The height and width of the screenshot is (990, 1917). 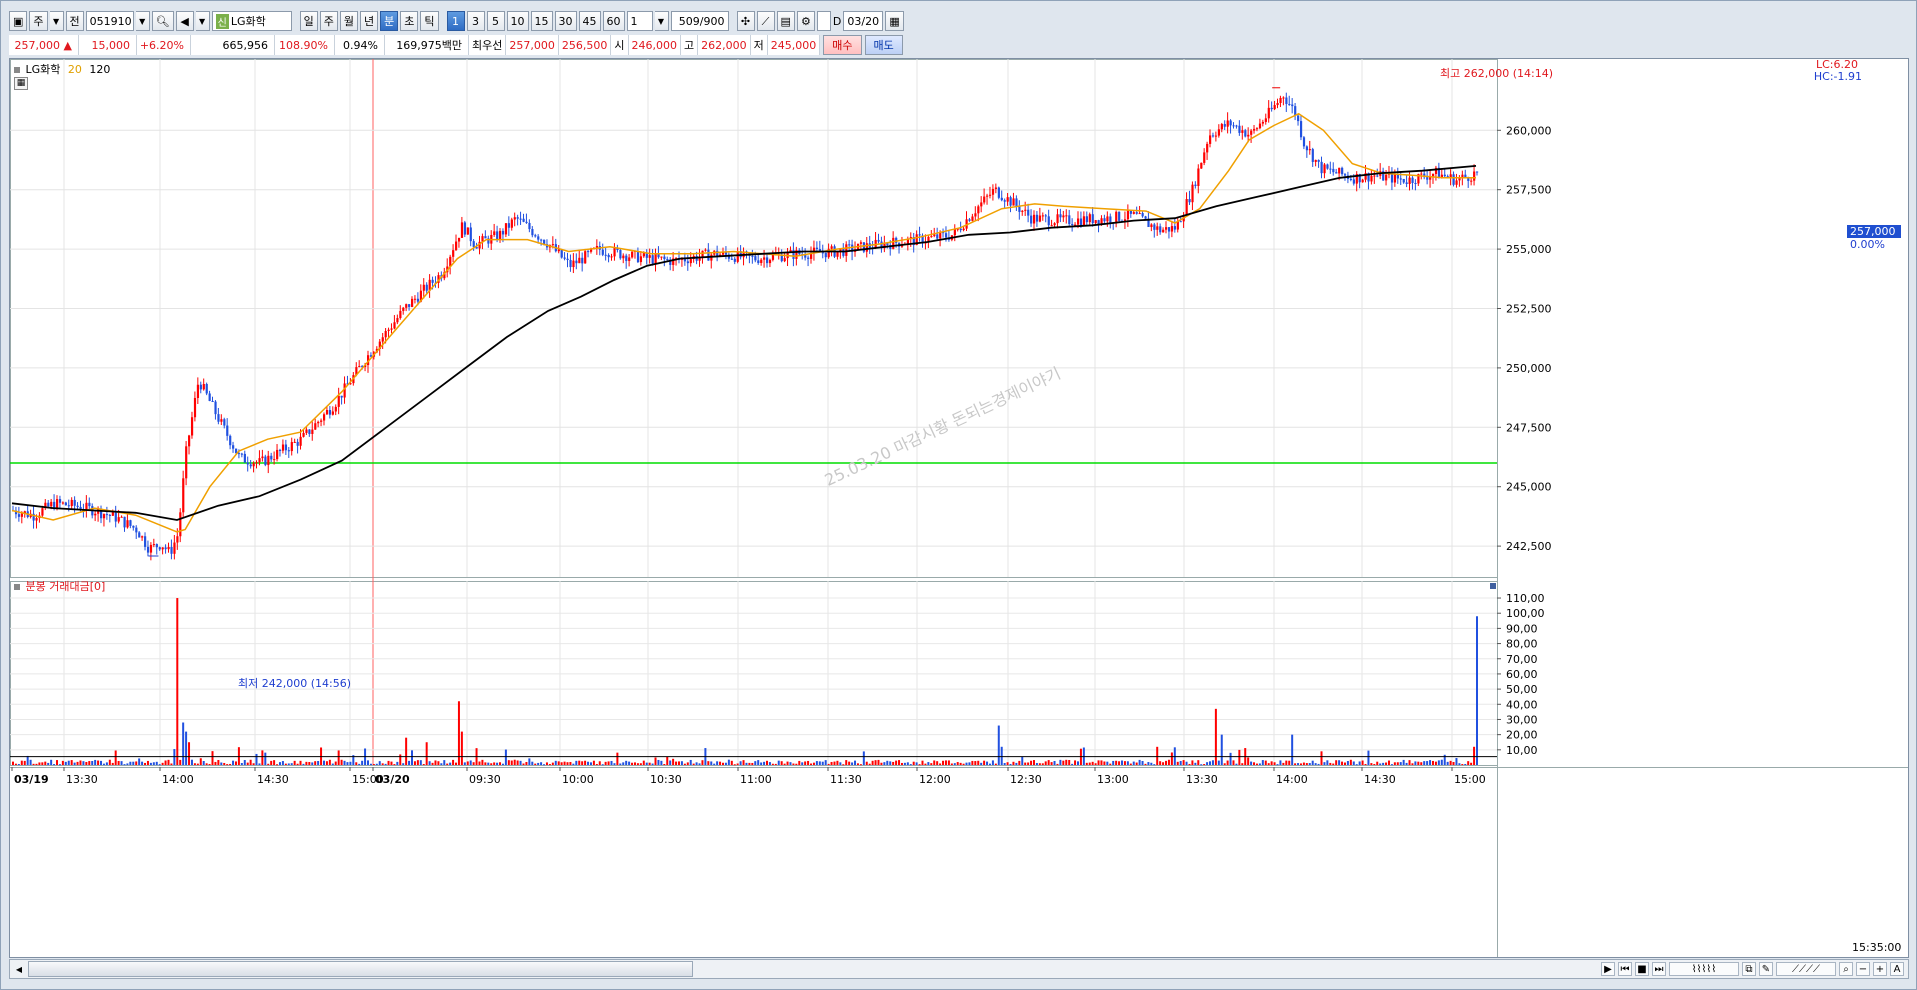 I want to click on panel-menu-icon, so click(x=1493, y=586).